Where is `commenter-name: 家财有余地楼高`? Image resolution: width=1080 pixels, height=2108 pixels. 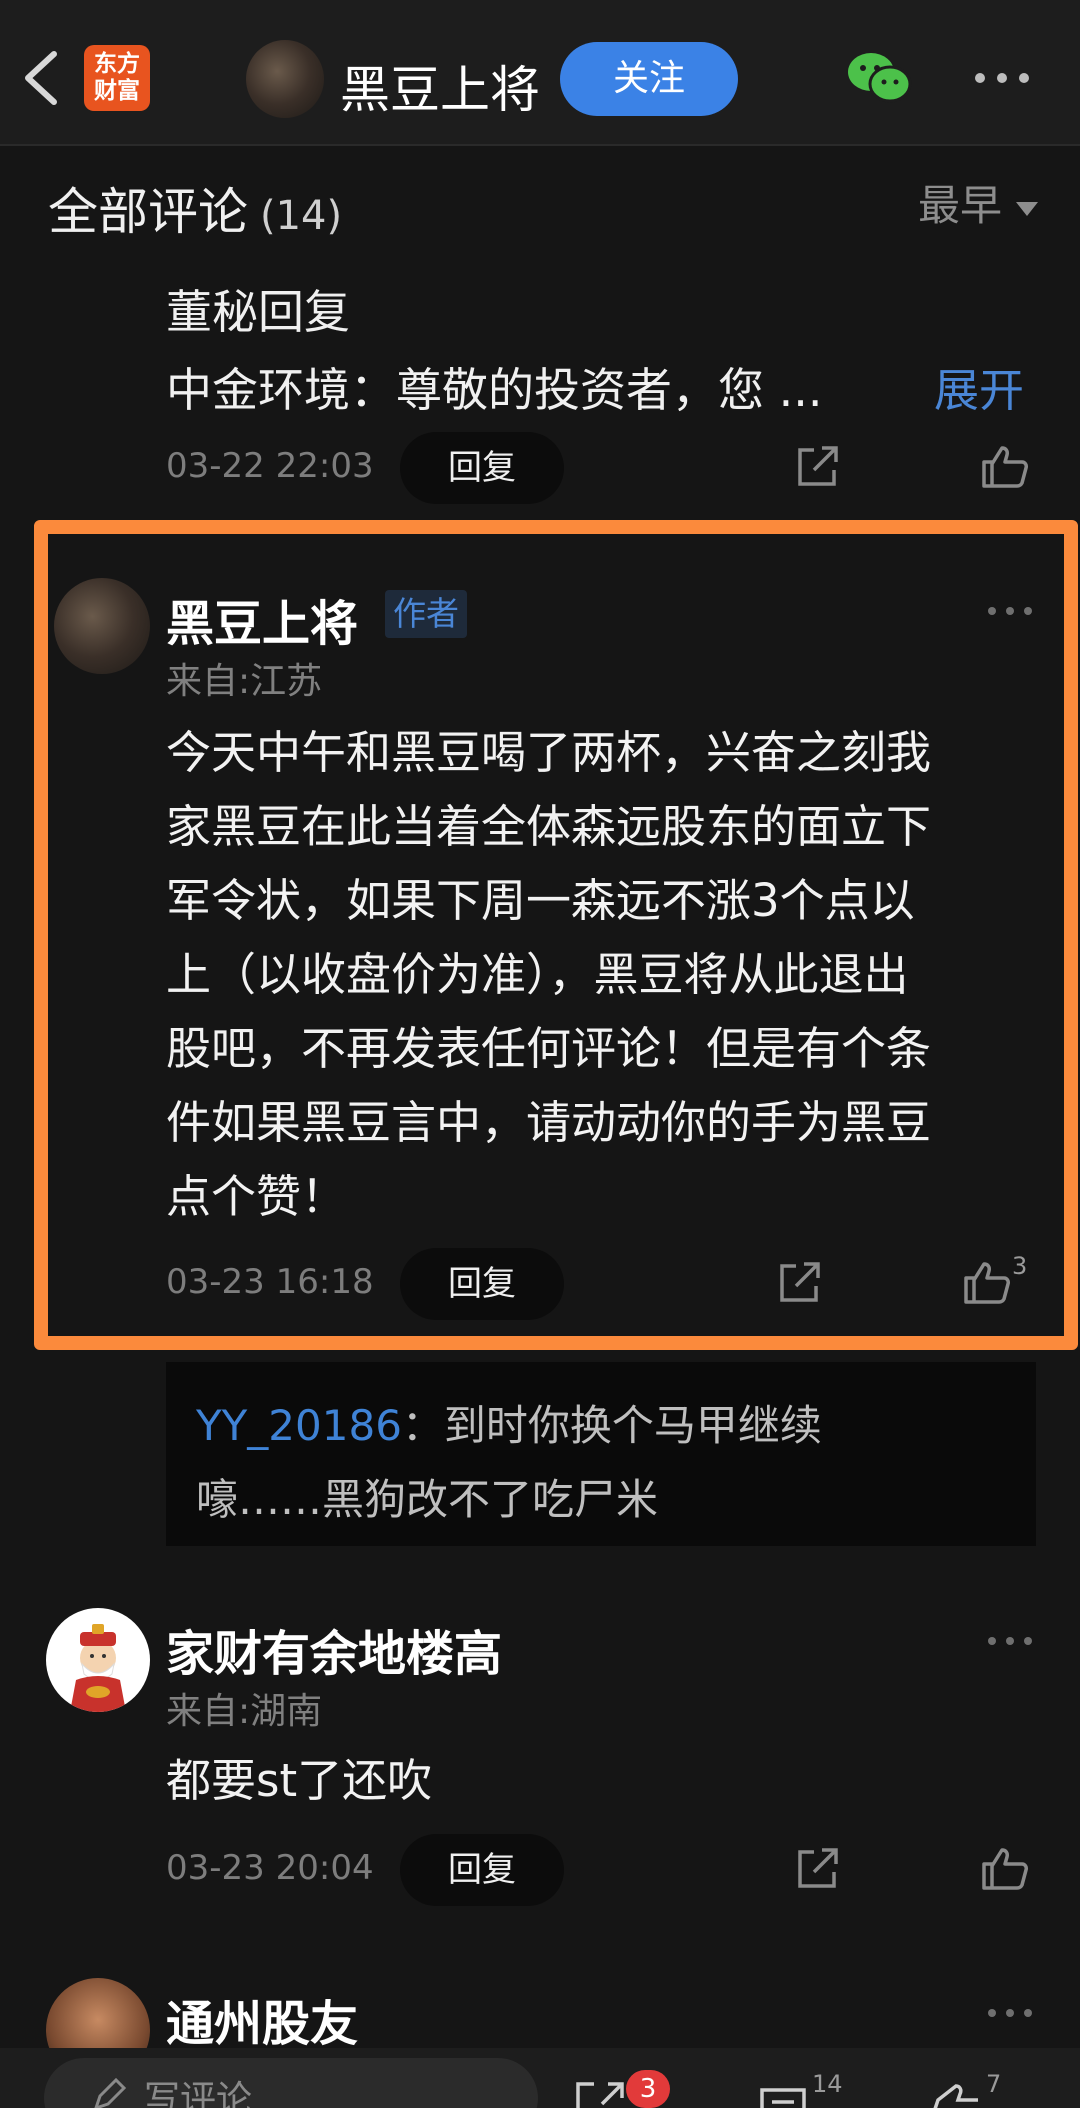 commenter-name: 家财有余地楼高 is located at coordinates (334, 1649).